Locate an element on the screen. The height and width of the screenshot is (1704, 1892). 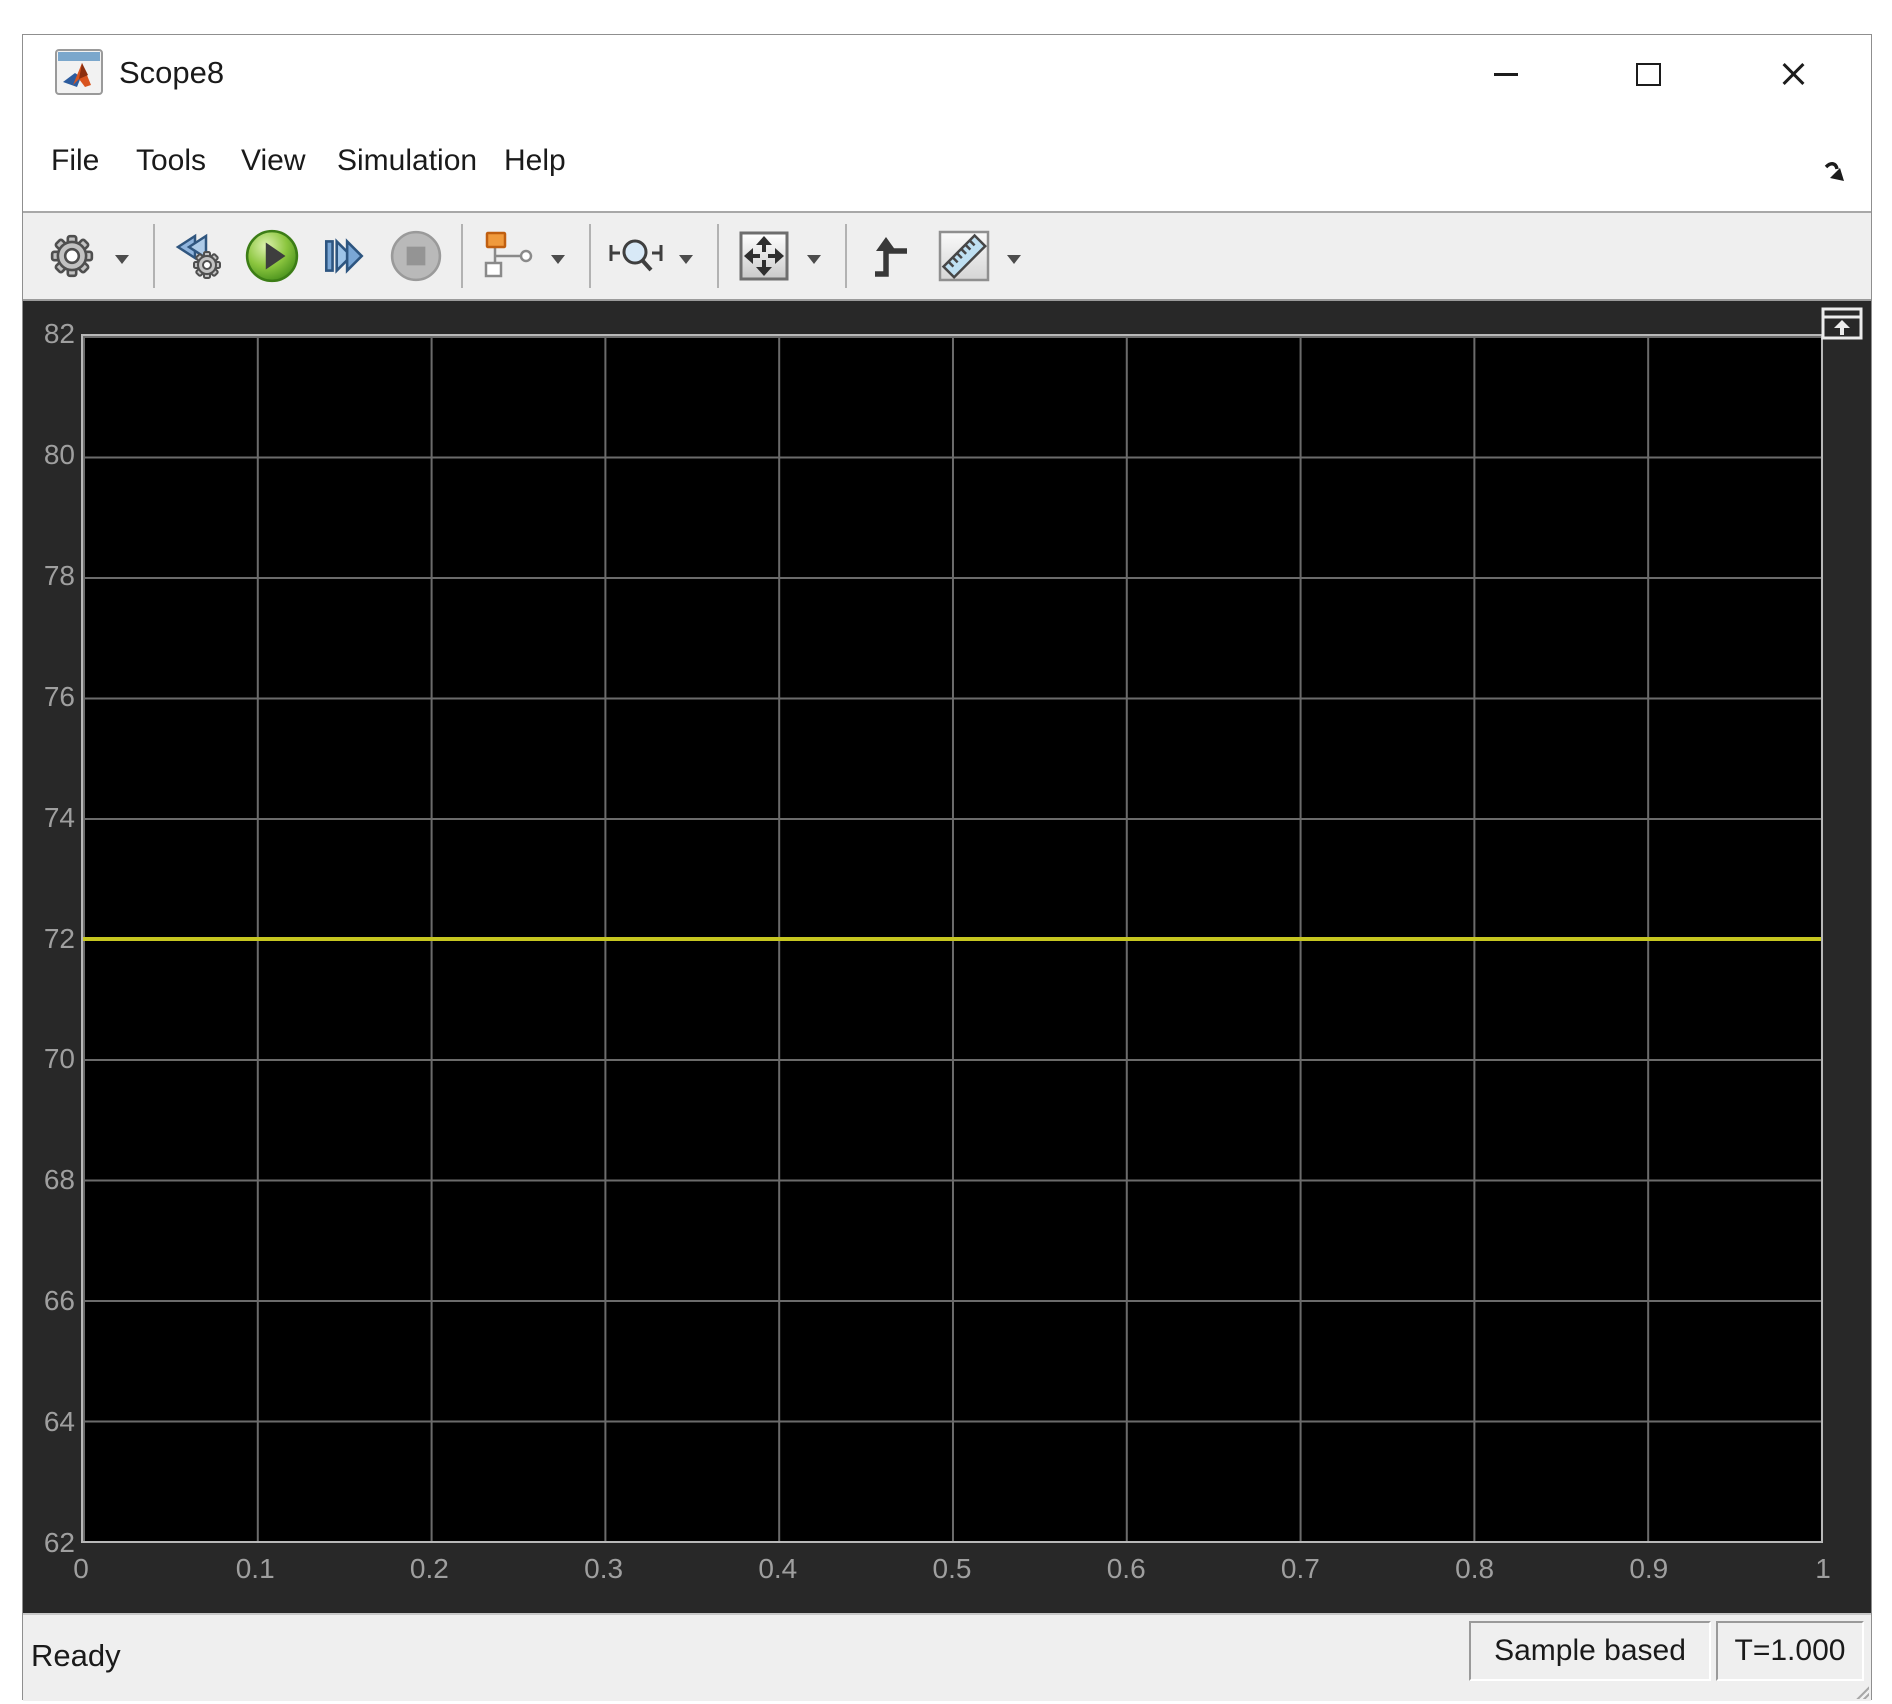
scale-axes-dropdown is located at coordinates (814, 256).